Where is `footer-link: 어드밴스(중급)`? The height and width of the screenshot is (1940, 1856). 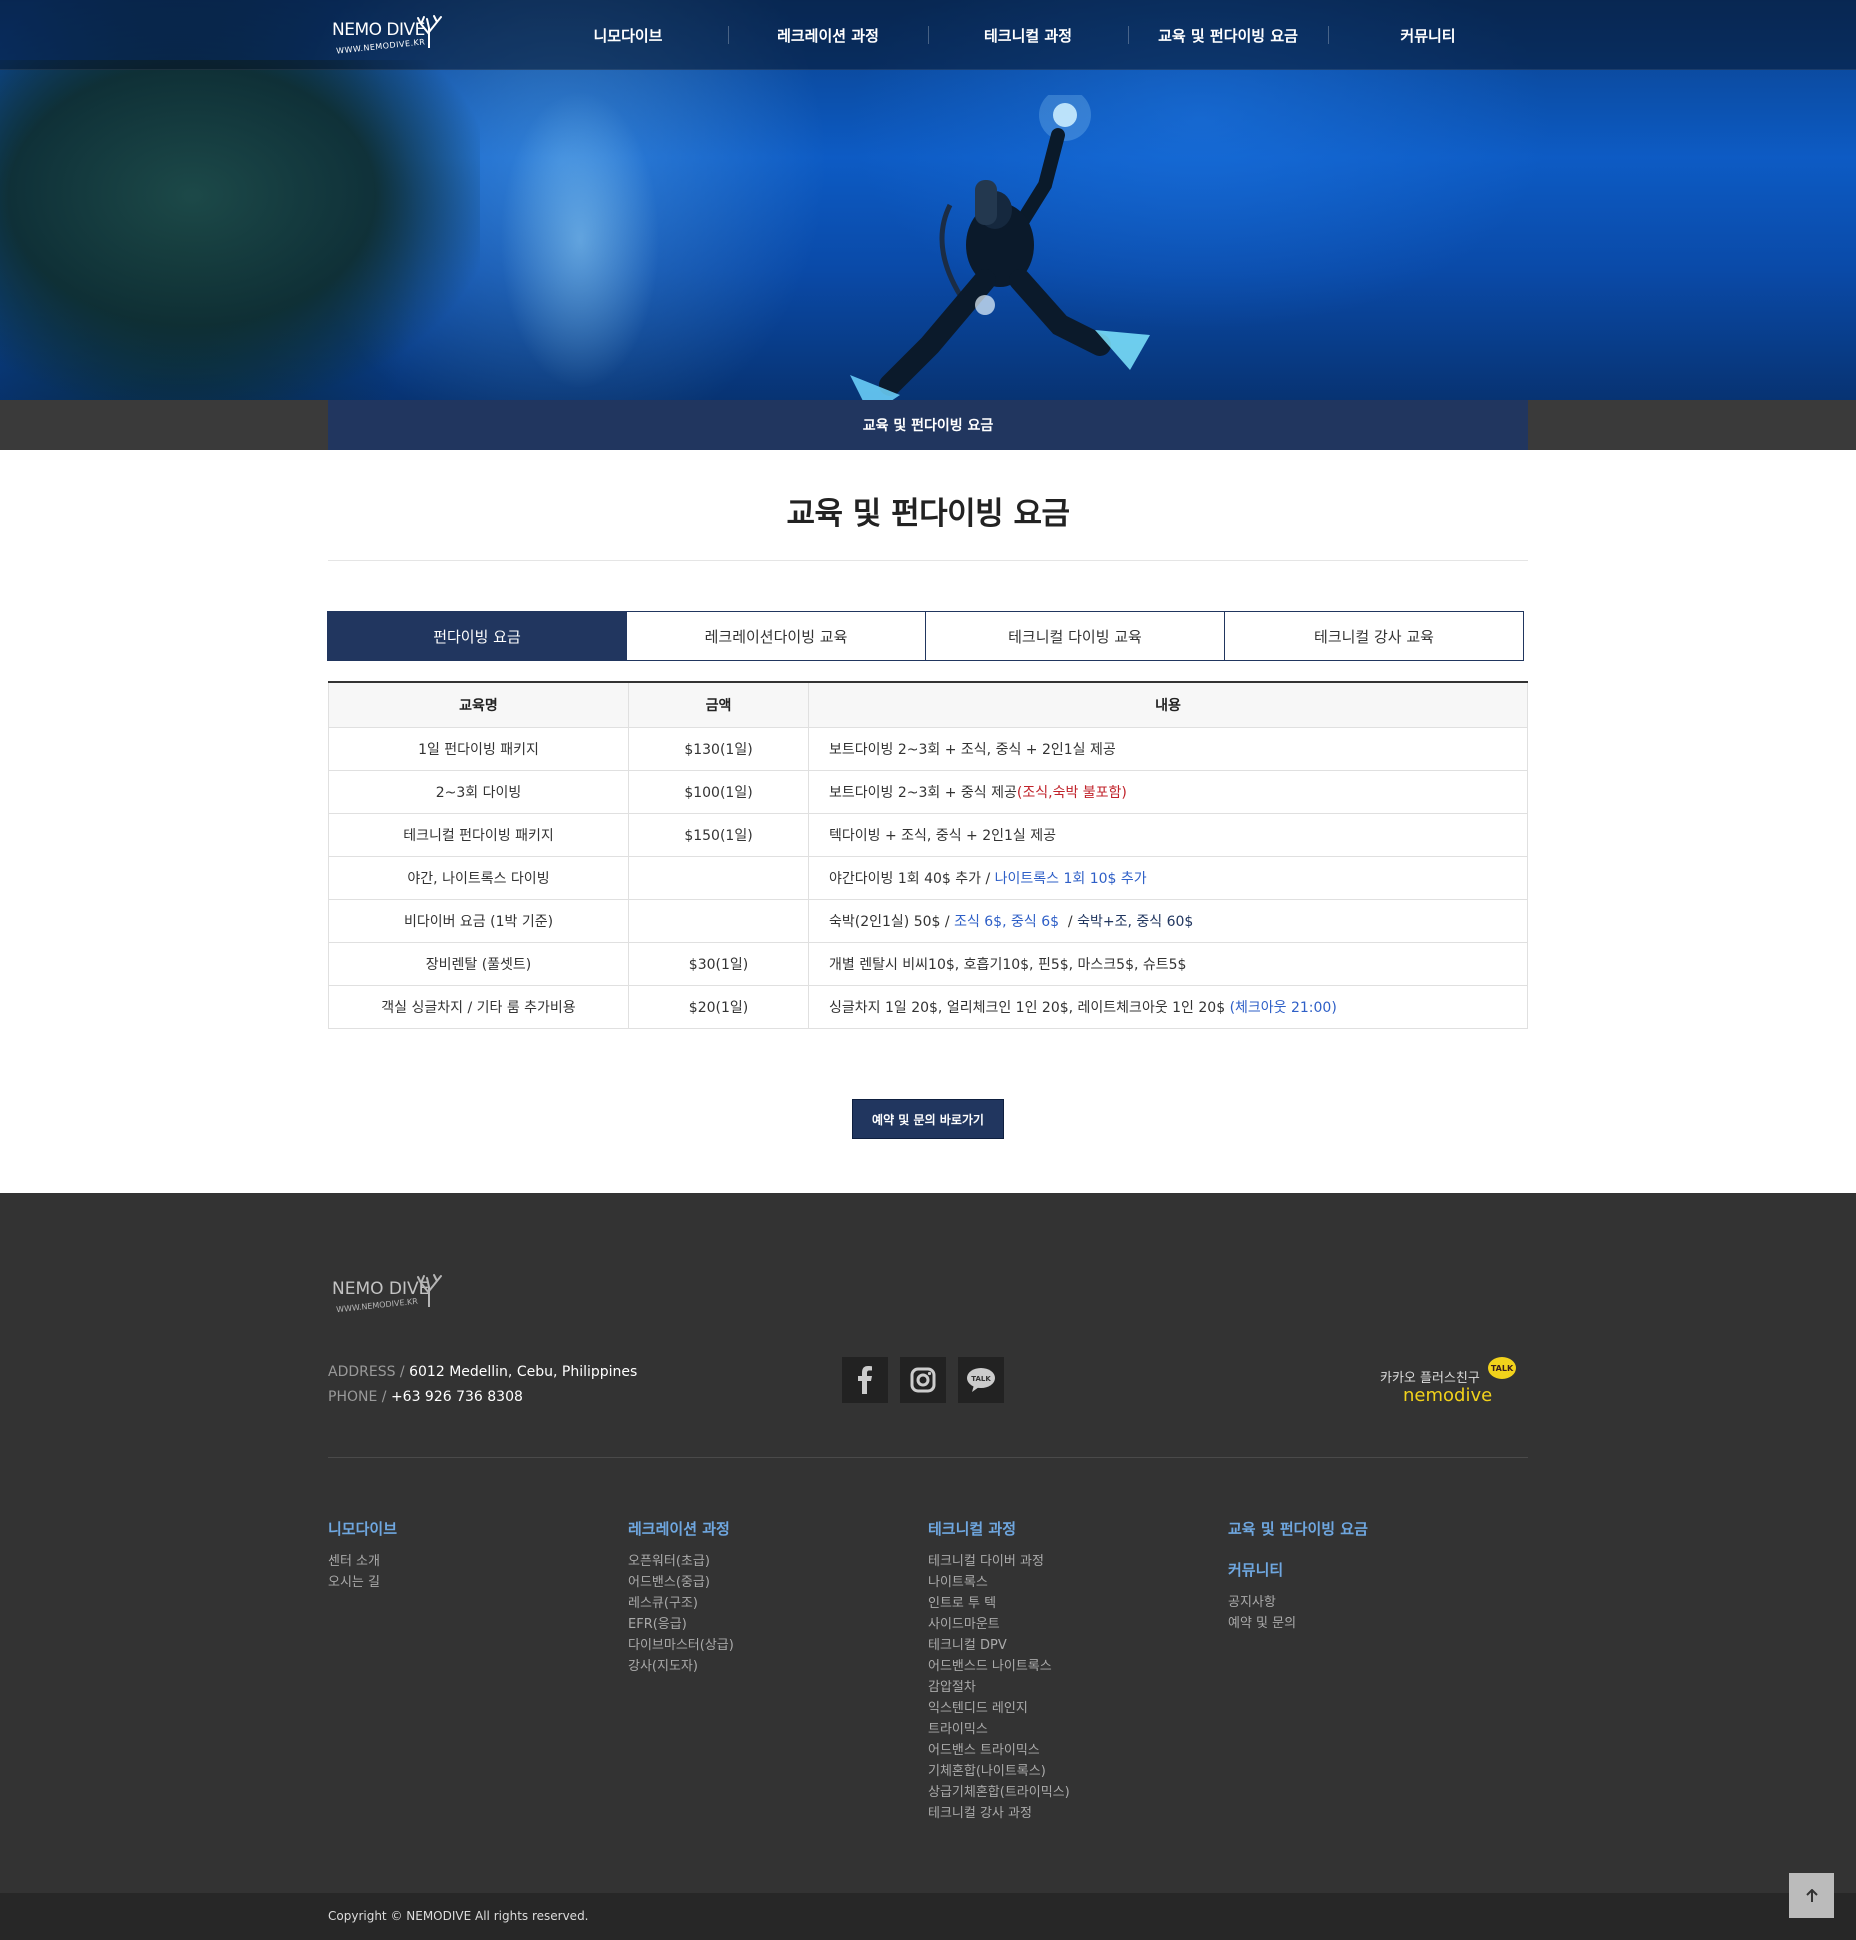
footer-link: 어드밴스(중급) is located at coordinates (681, 1582).